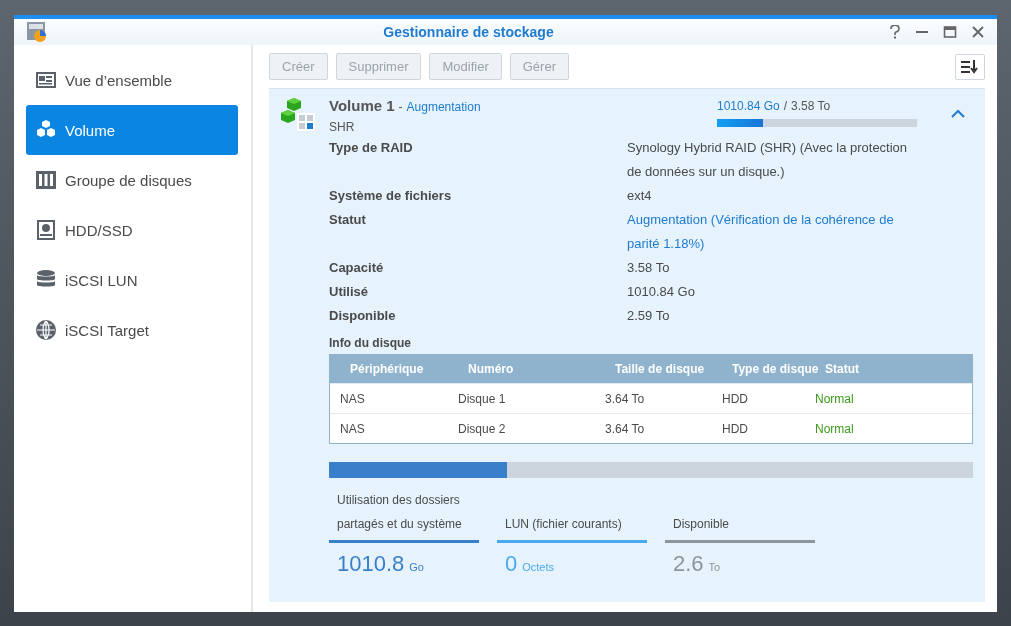 Image resolution: width=1011 pixels, height=626 pixels. I want to click on help-icon, so click(895, 32).